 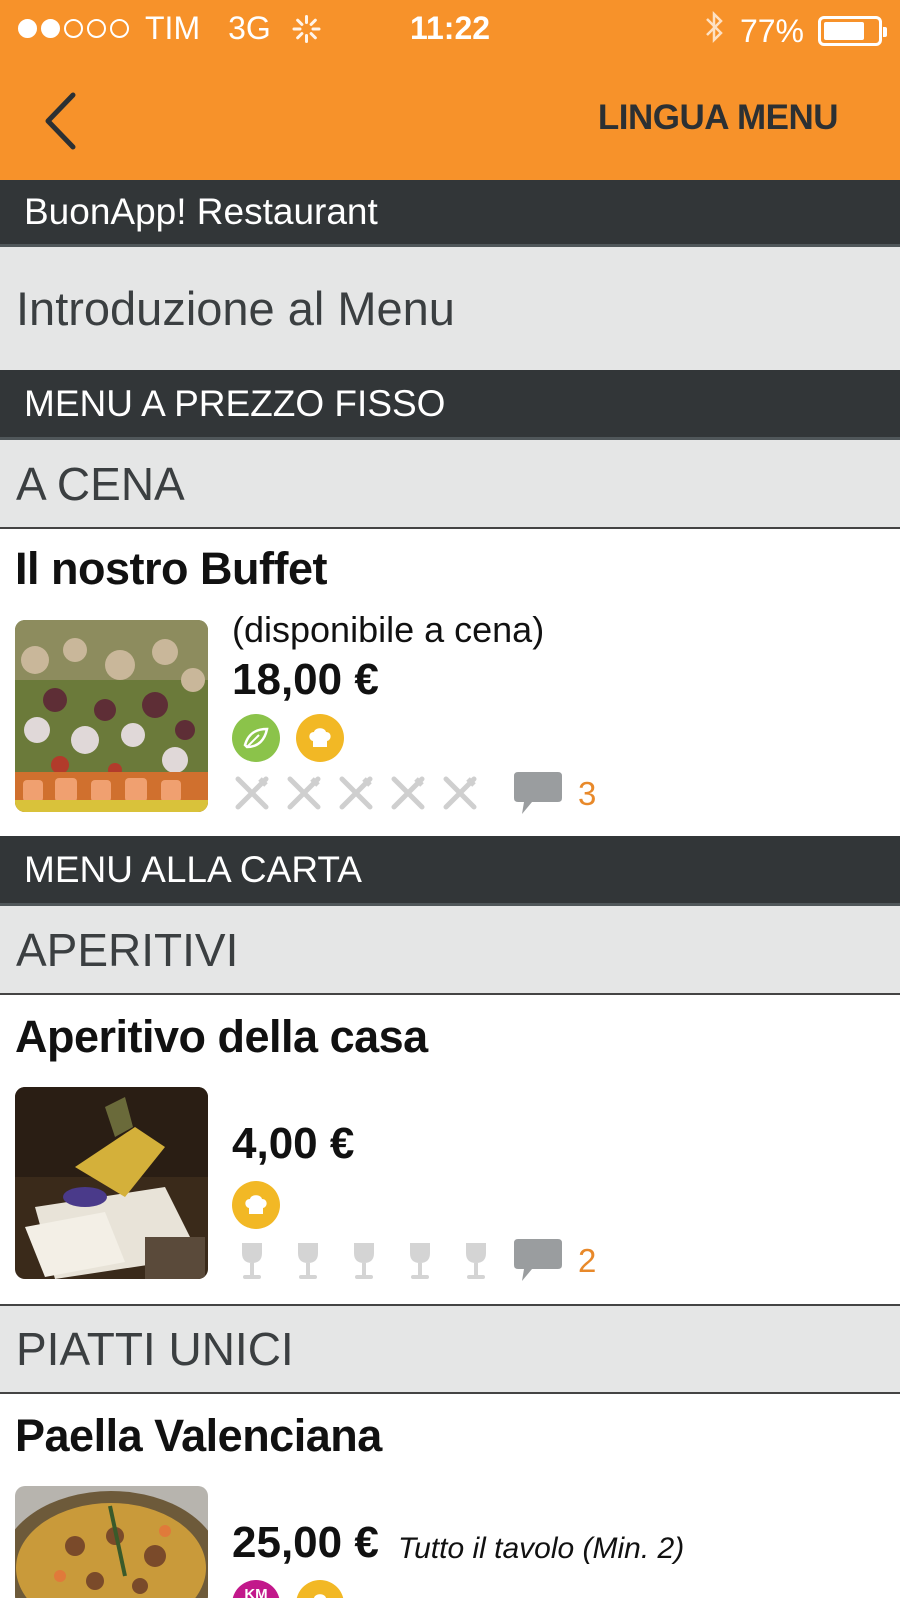 What do you see at coordinates (198, 1435) in the screenshot?
I see `item-name: Paella Valenciana` at bounding box center [198, 1435].